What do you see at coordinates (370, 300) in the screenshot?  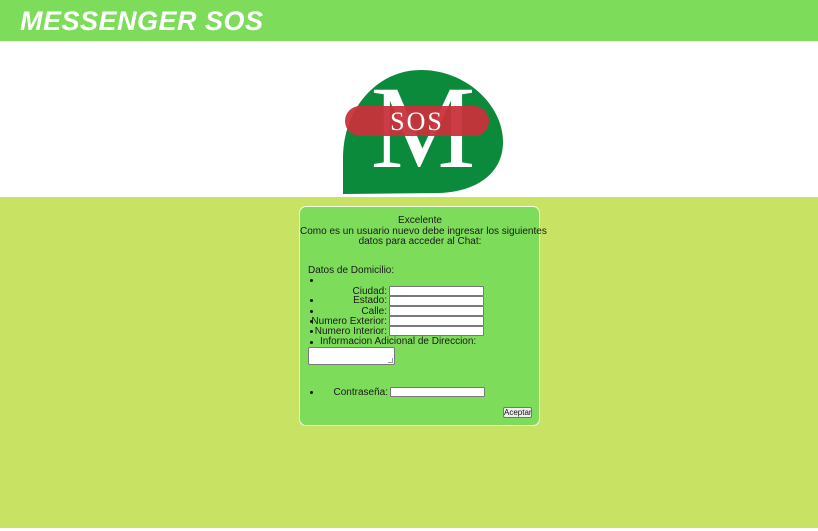 I see `estado-label: Estado:` at bounding box center [370, 300].